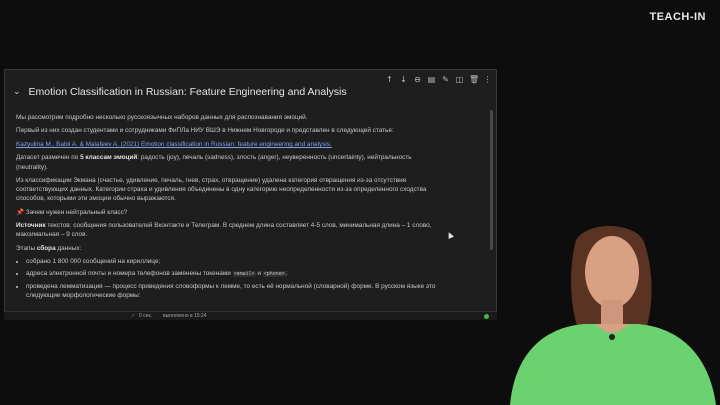  I want to click on chevron-down-icon: ⌄, so click(17, 92).